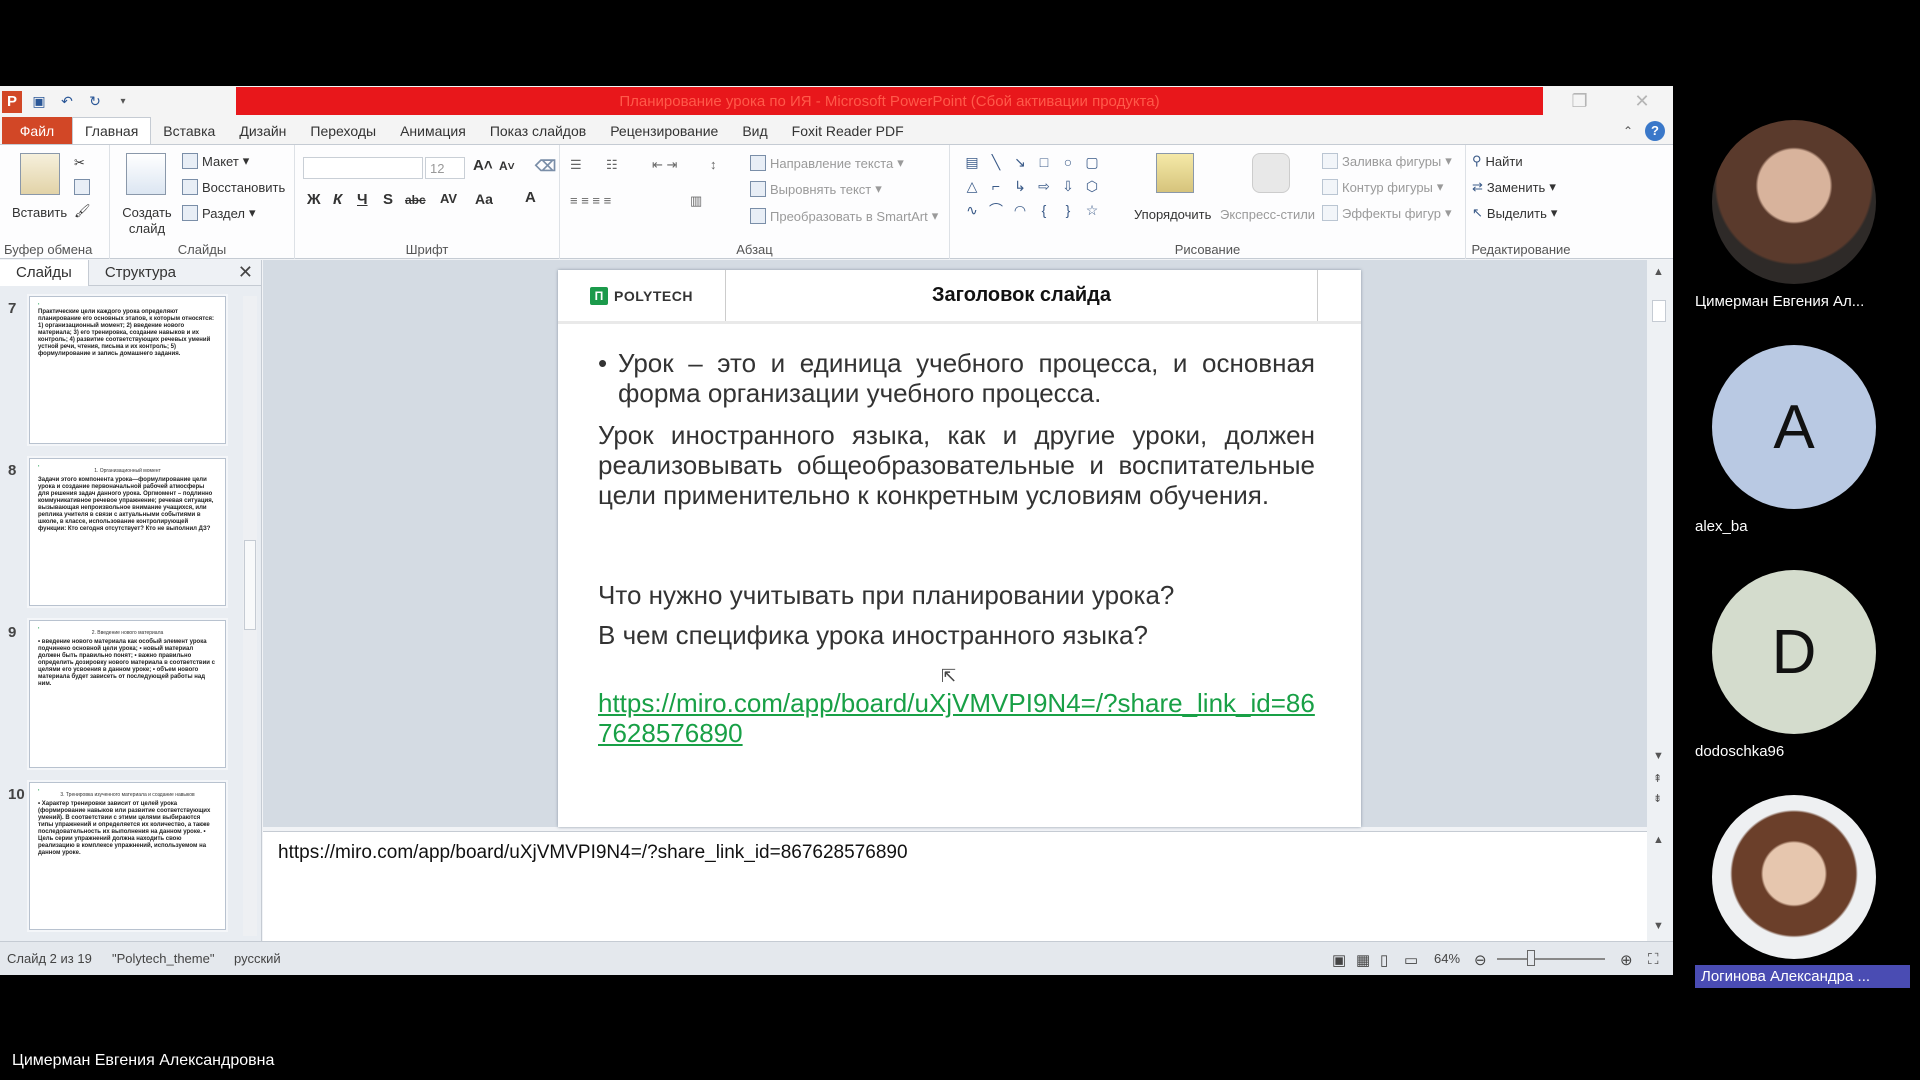  What do you see at coordinates (483, 165) in the screenshot?
I see `grow-font-icon: A˄` at bounding box center [483, 165].